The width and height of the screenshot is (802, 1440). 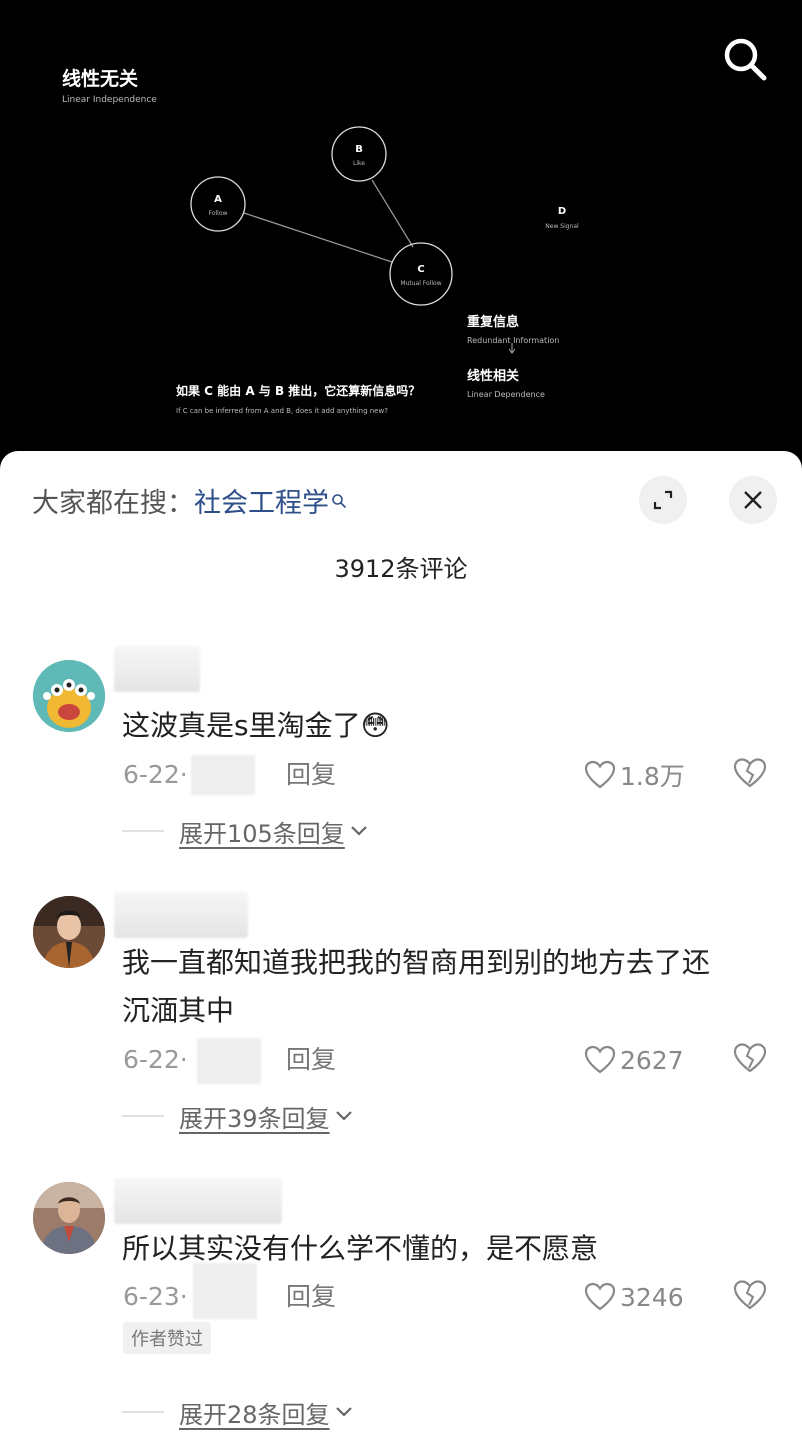 I want to click on node-a-letter: A, so click(x=218, y=199).